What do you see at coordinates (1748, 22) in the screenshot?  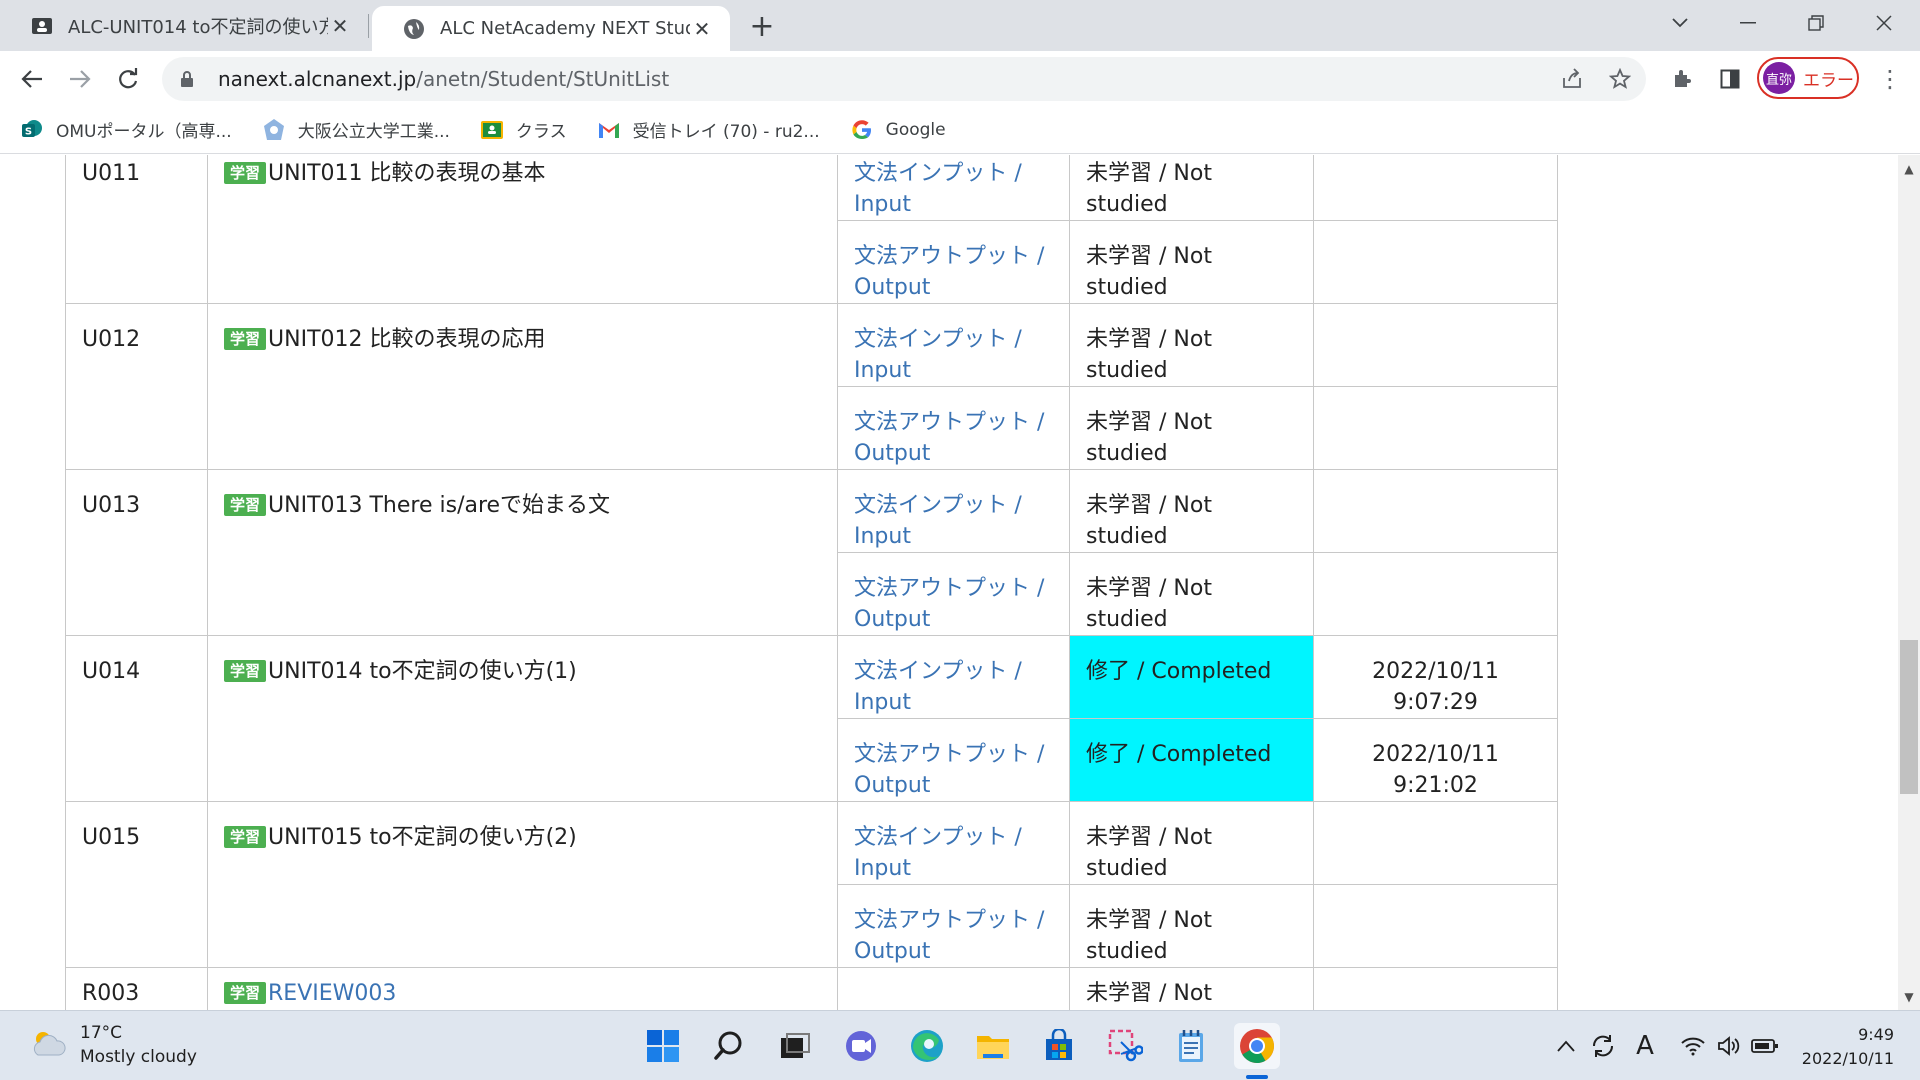 I see `minimize-icon` at bounding box center [1748, 22].